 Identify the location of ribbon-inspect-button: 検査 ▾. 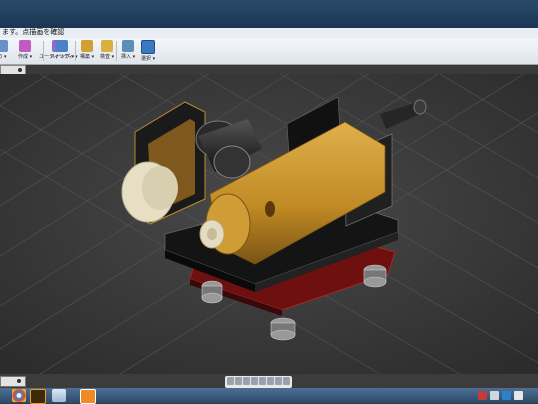
(107, 51).